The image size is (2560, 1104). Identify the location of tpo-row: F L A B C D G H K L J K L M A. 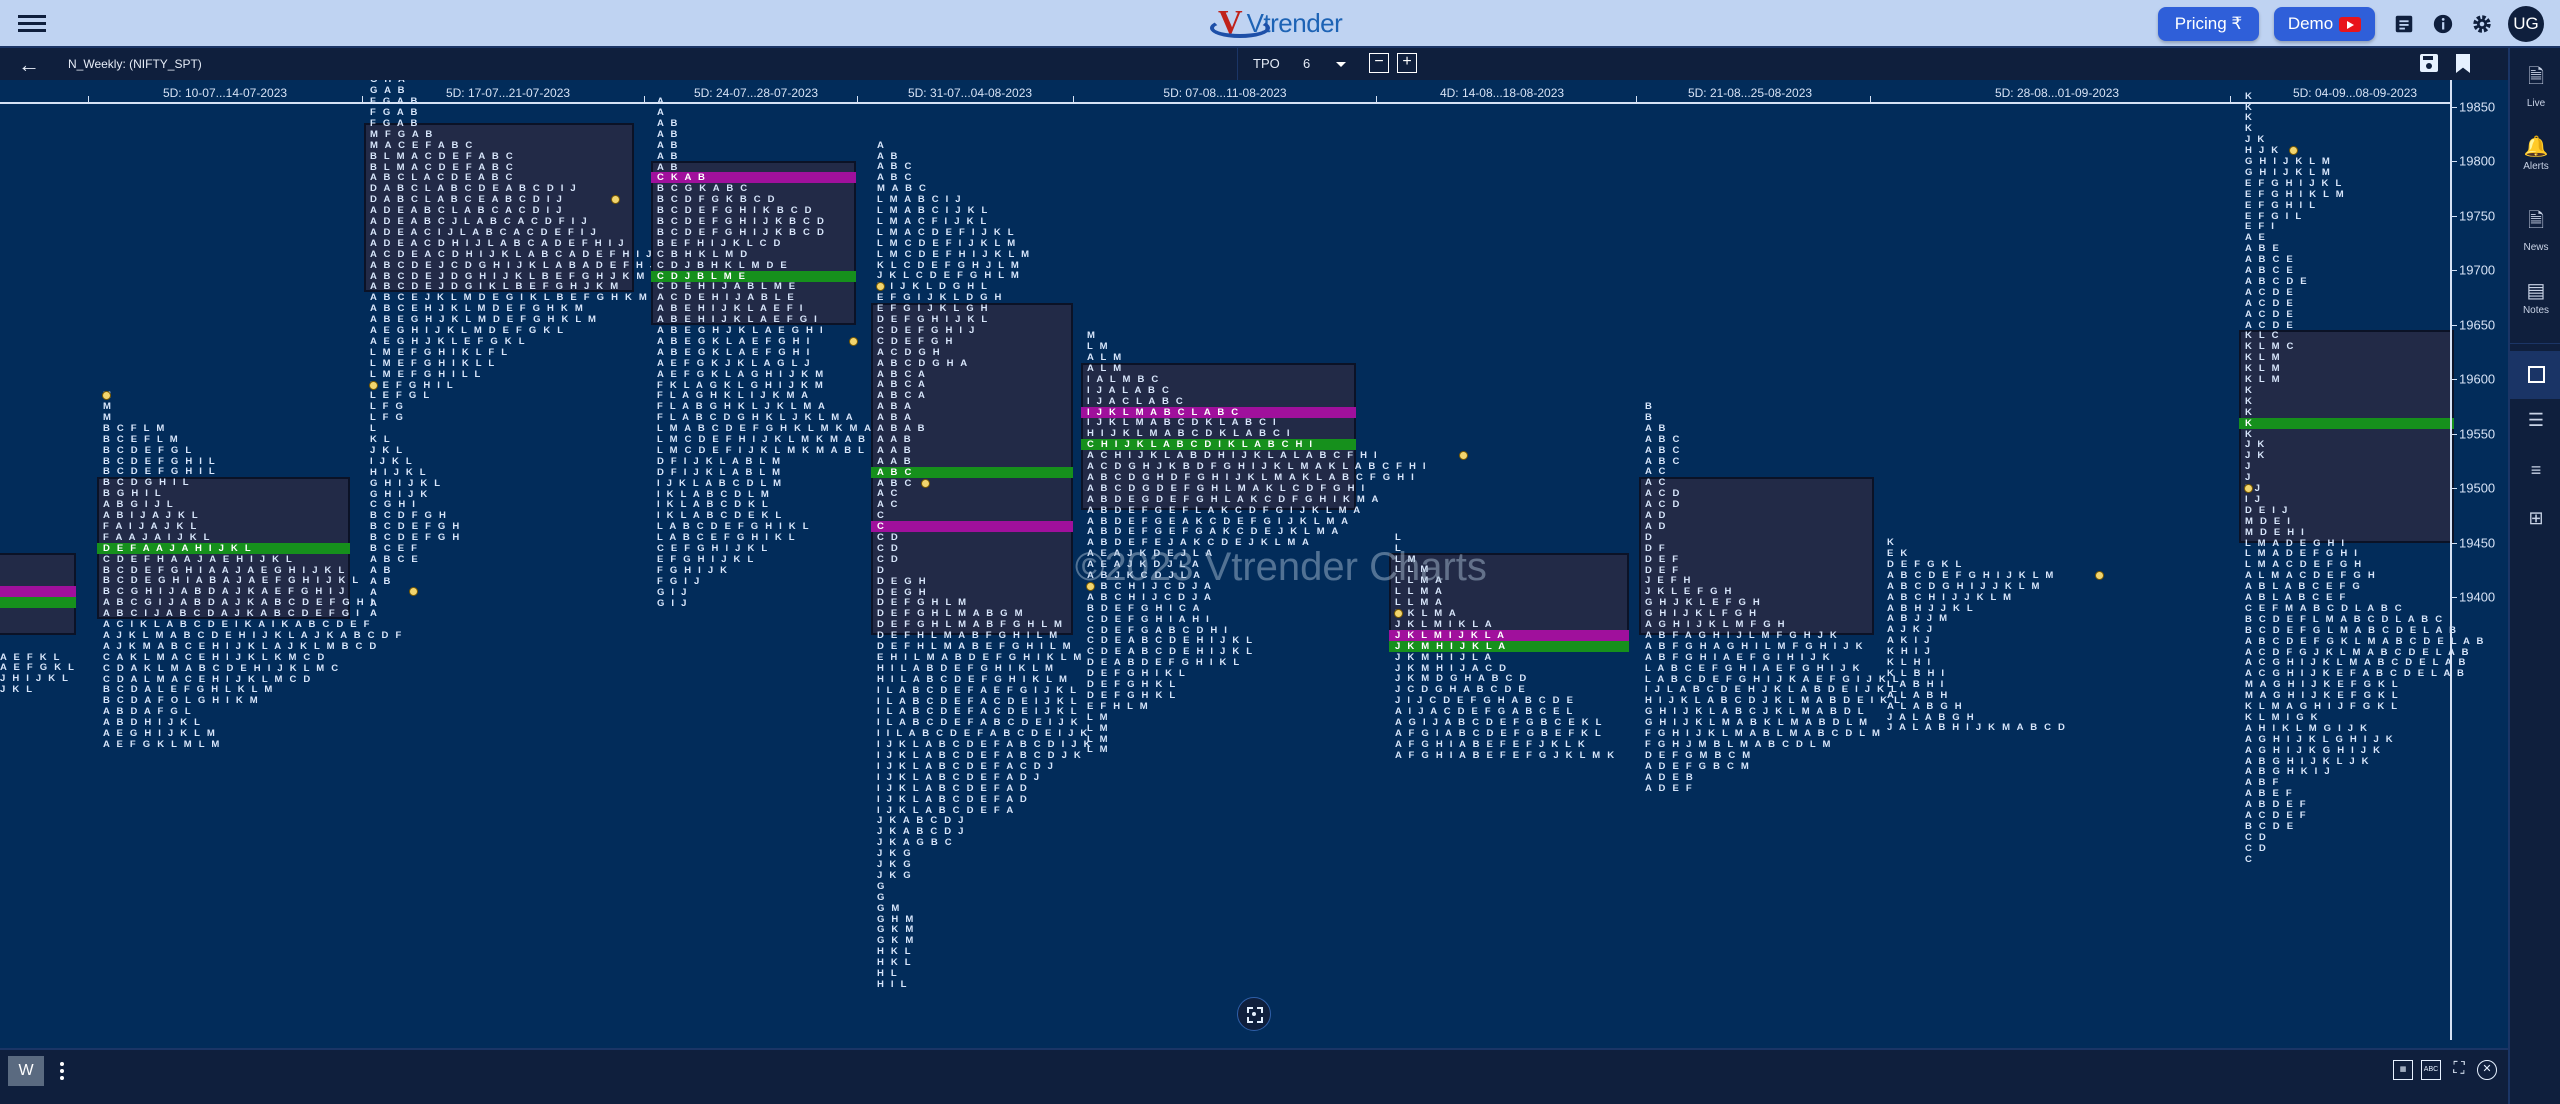
(756, 418).